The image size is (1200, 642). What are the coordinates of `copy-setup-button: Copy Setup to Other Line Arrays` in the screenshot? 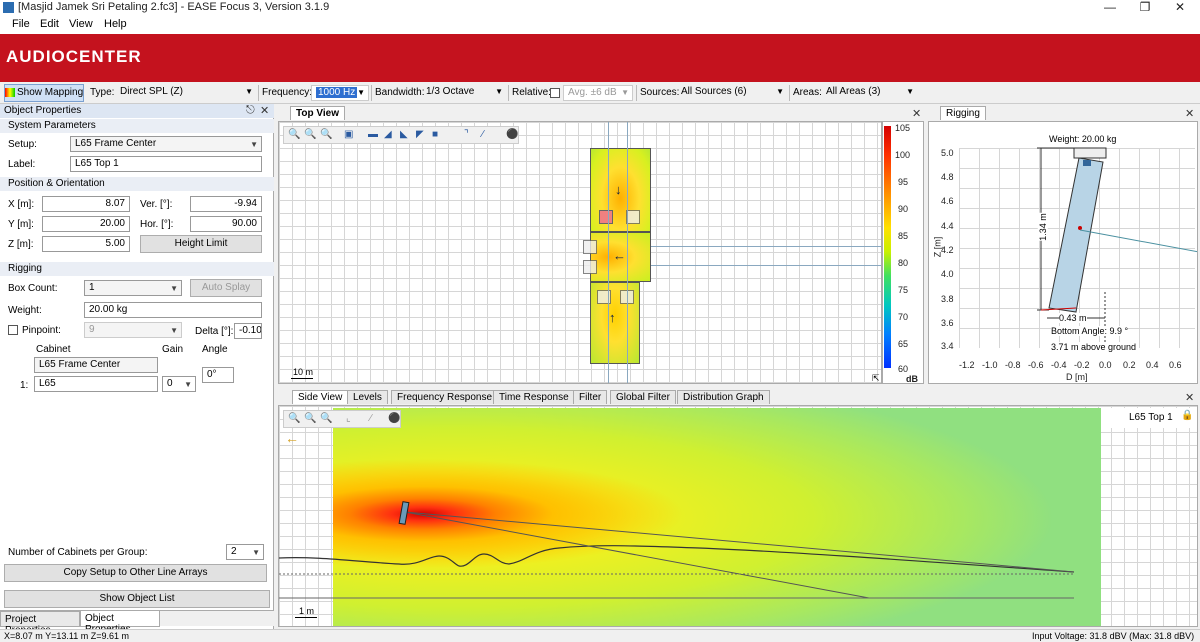 It's located at (135, 573).